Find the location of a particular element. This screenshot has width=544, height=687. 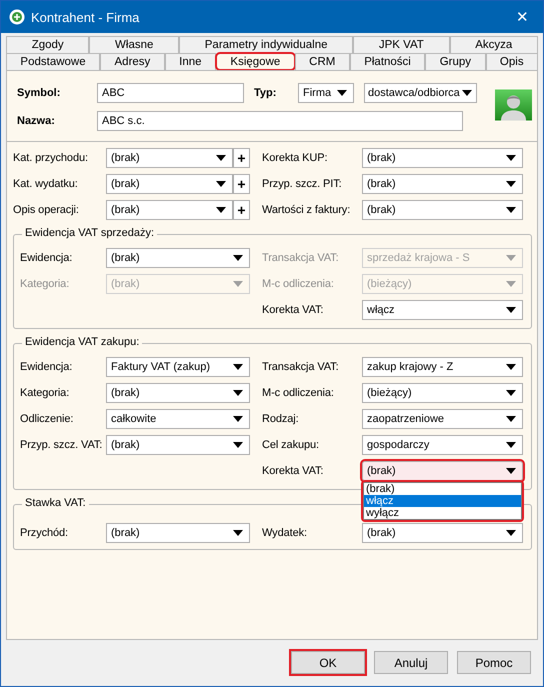

dropdown-field: całkowite is located at coordinates (178, 419).